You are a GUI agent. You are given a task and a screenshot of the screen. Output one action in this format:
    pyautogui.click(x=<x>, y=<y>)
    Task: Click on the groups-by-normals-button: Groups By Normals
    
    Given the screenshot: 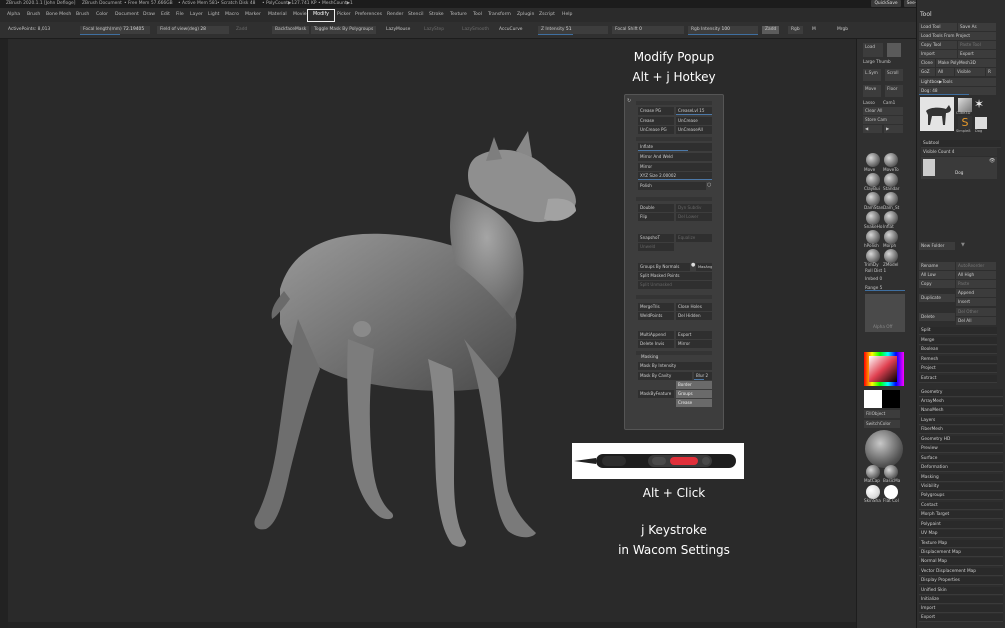 What is the action you would take?
    pyautogui.click(x=664, y=267)
    